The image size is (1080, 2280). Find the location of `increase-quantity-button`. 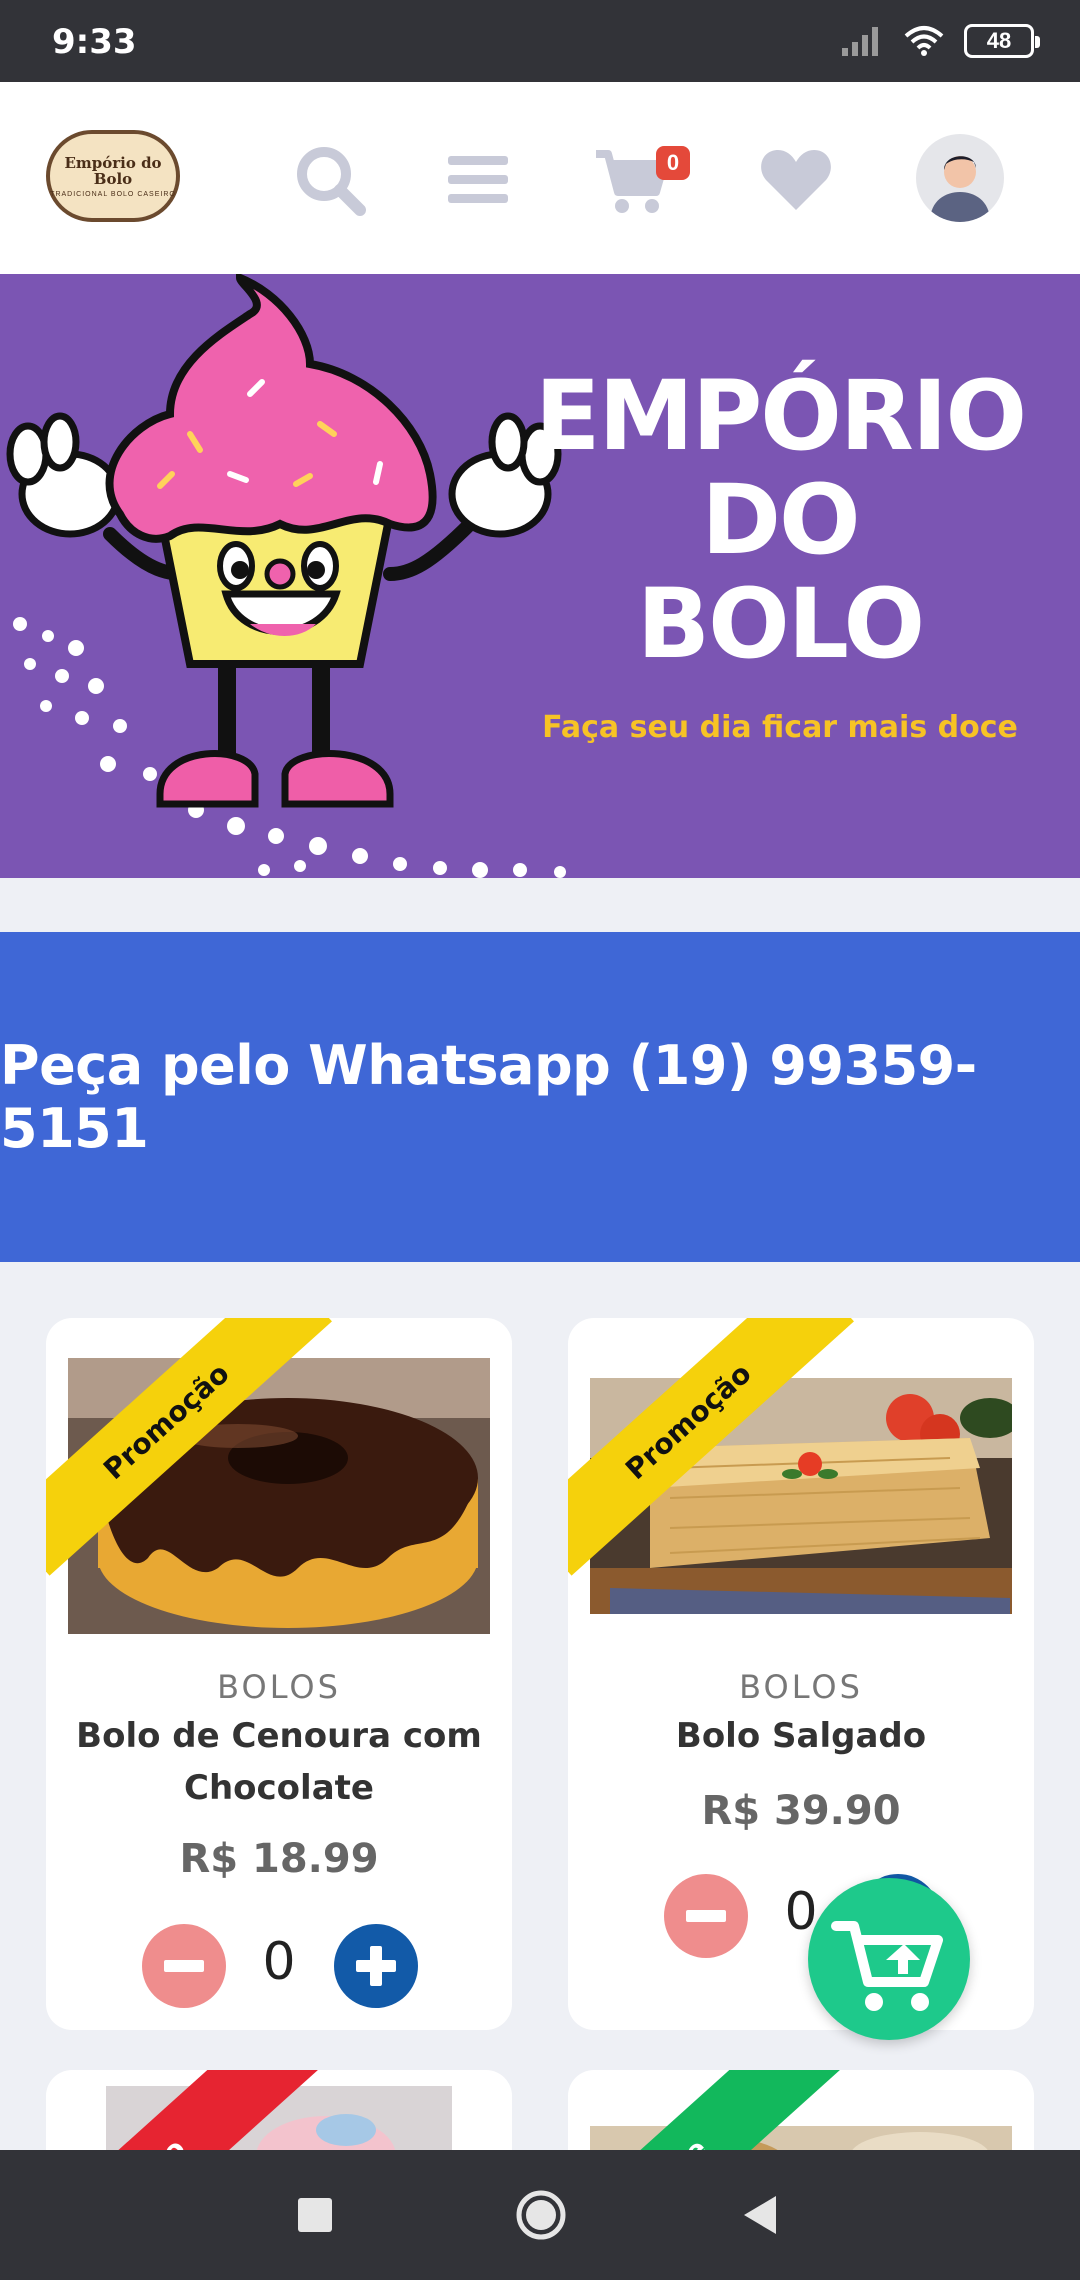

increase-quantity-button is located at coordinates (376, 1966).